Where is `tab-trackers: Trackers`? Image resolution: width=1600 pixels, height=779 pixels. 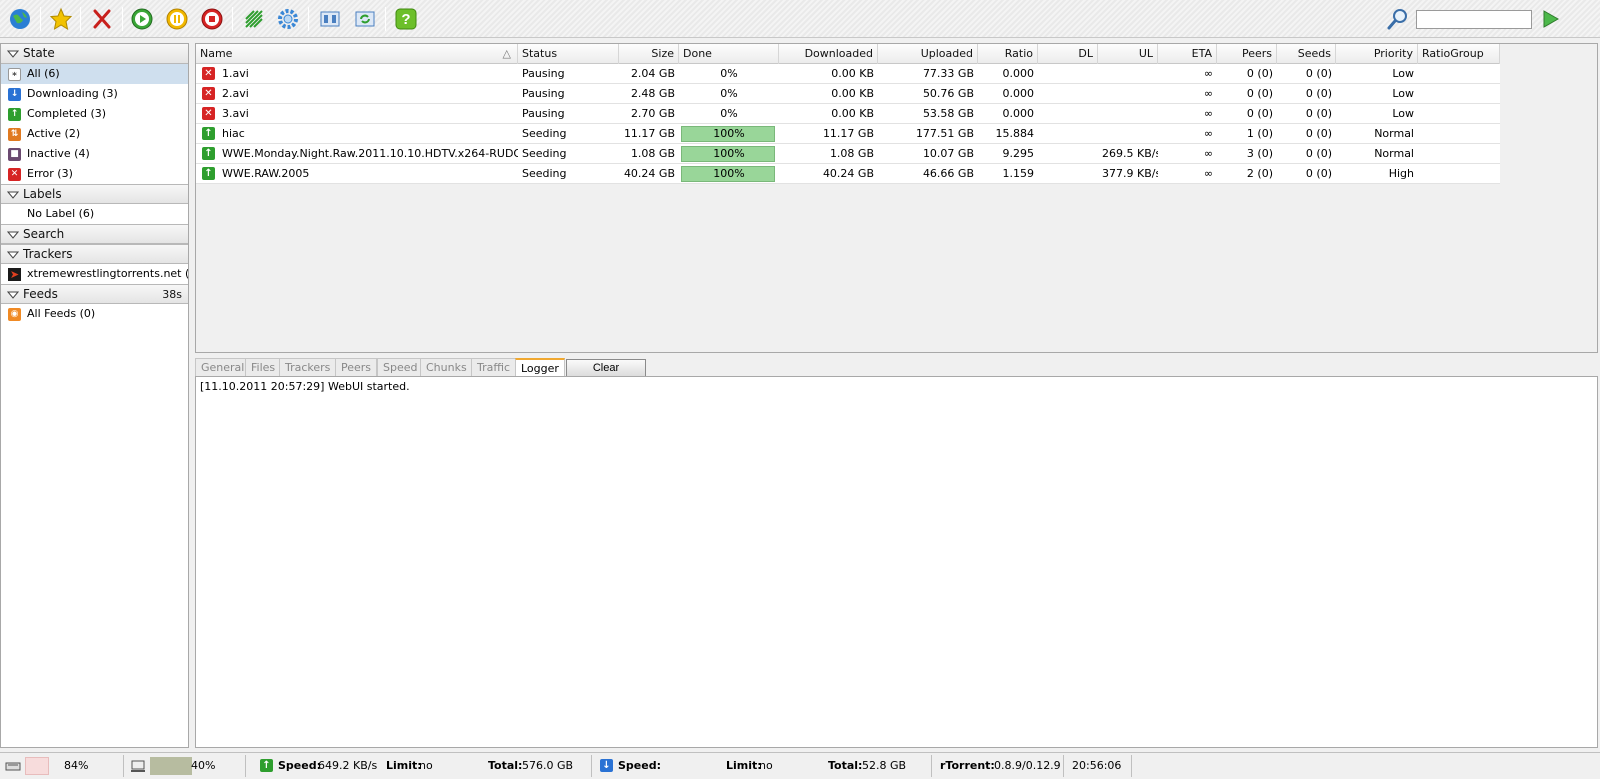 tab-trackers: Trackers is located at coordinates (308, 367).